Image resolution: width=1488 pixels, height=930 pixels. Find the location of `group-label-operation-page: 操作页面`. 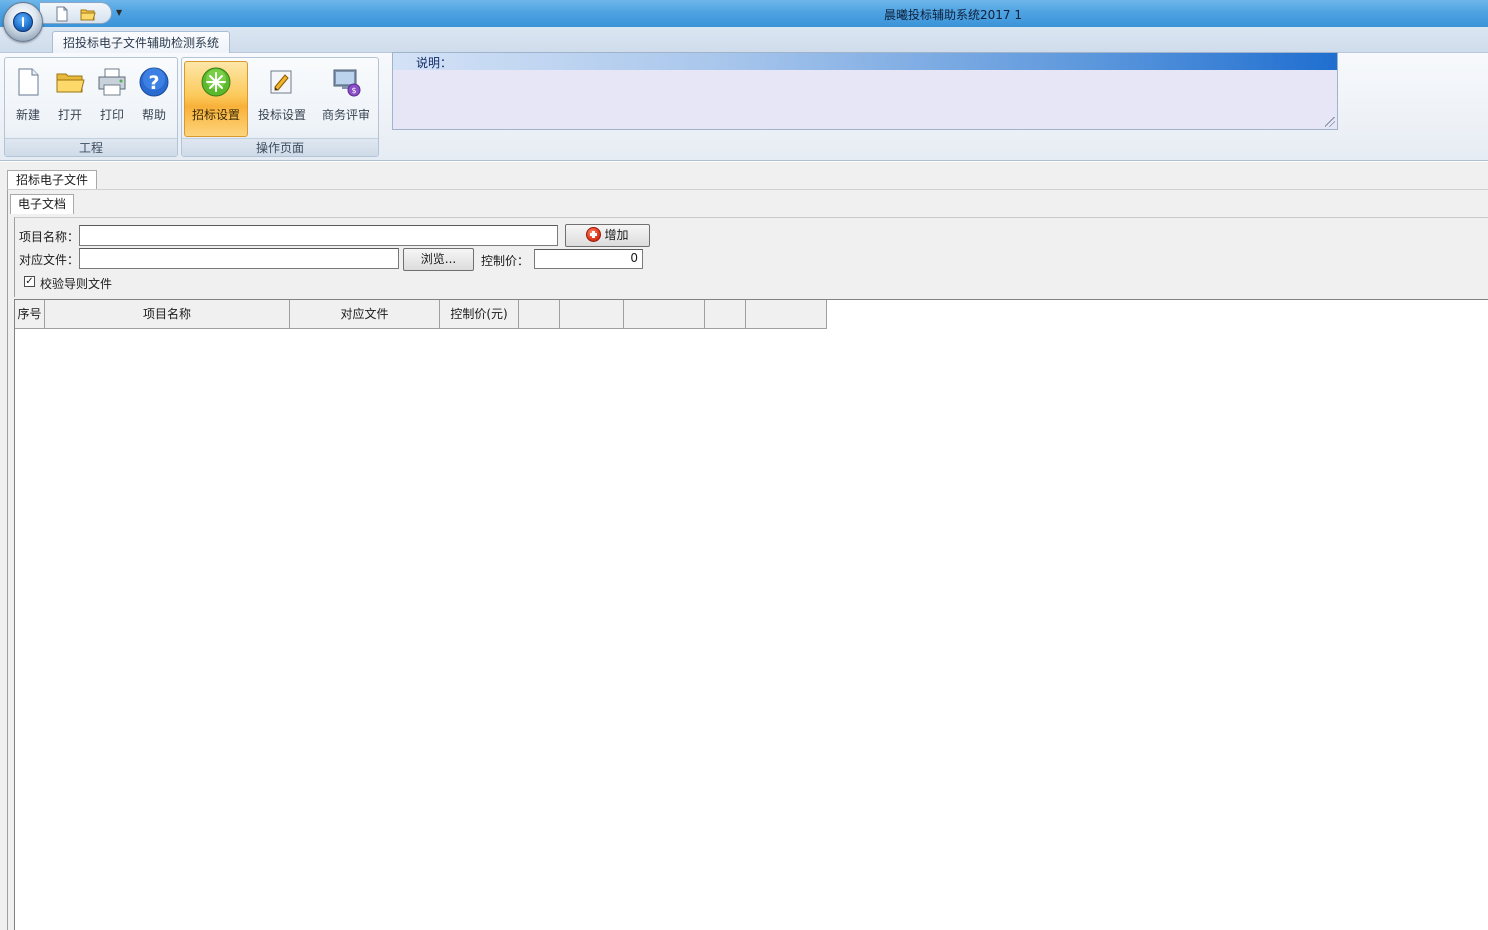

group-label-operation-page: 操作页面 is located at coordinates (280, 147).